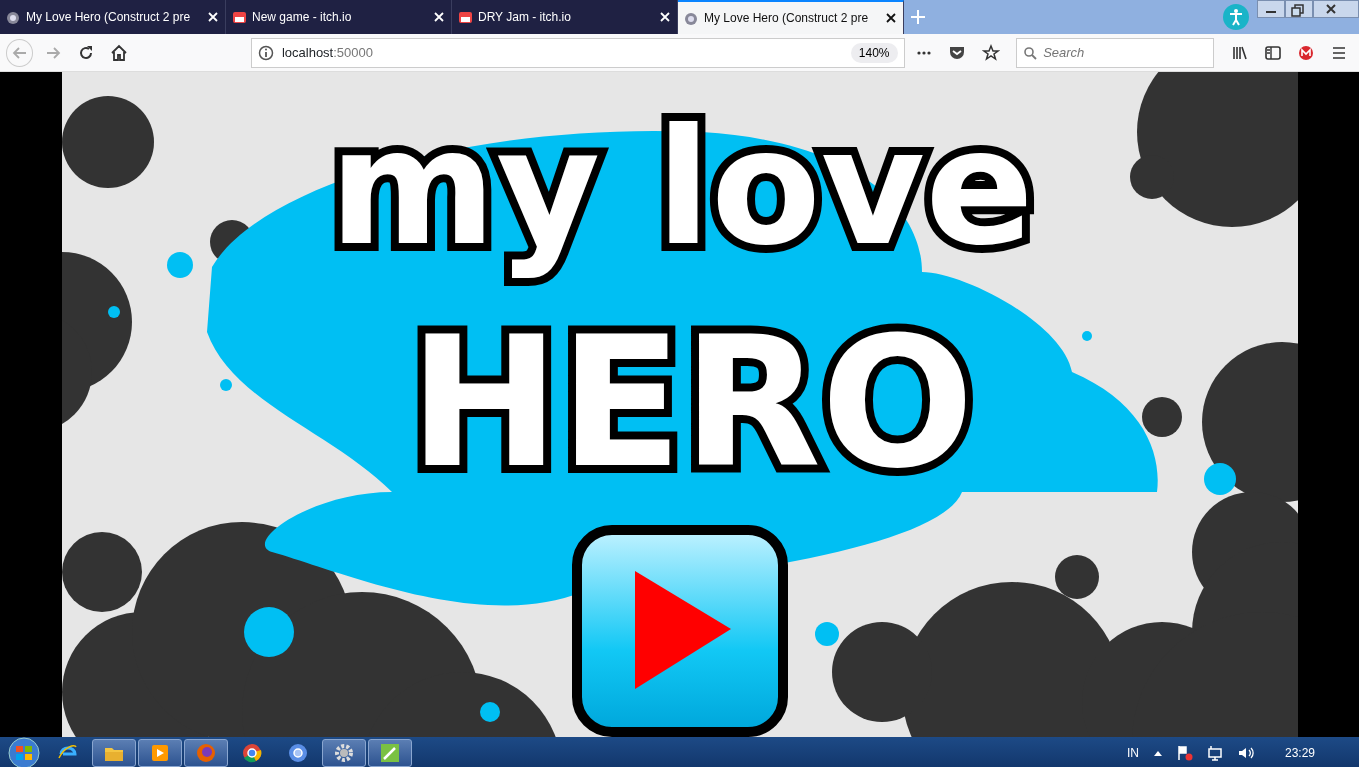 The height and width of the screenshot is (767, 1359). I want to click on play-button, so click(679, 631).